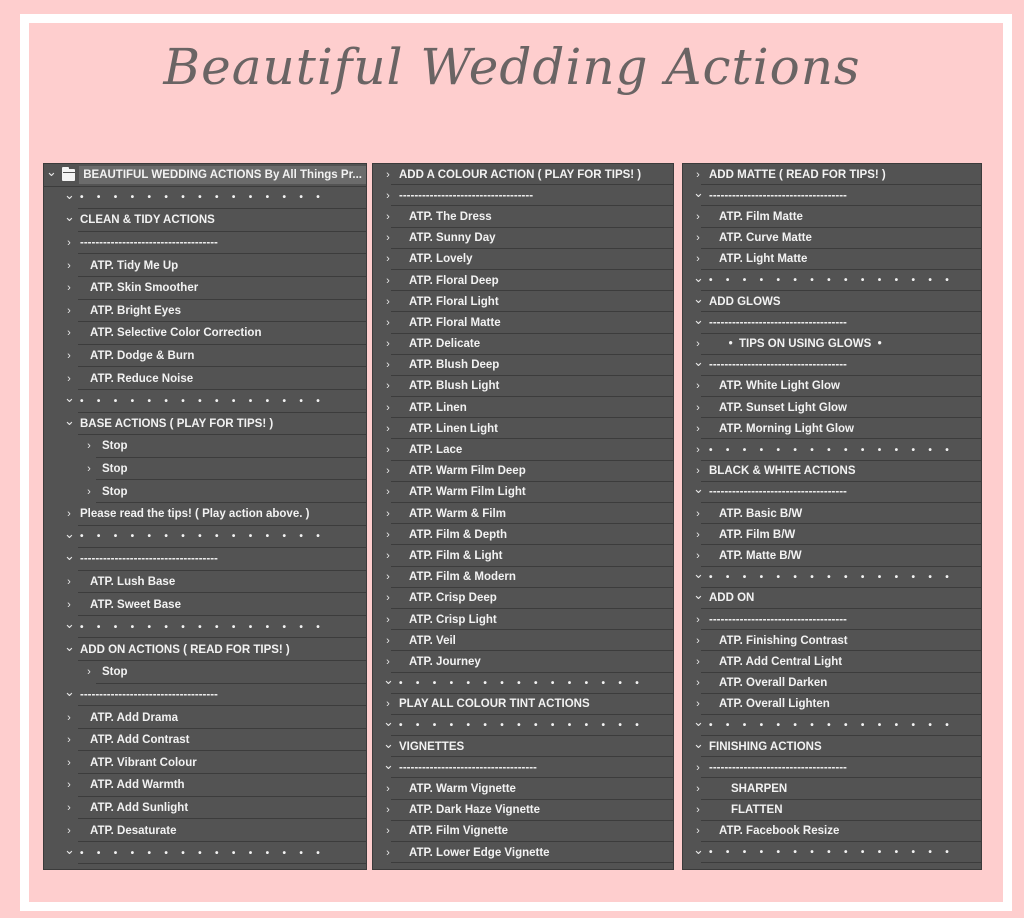  I want to click on action-row: › ATP. Finishing Contrast, so click(832, 641).